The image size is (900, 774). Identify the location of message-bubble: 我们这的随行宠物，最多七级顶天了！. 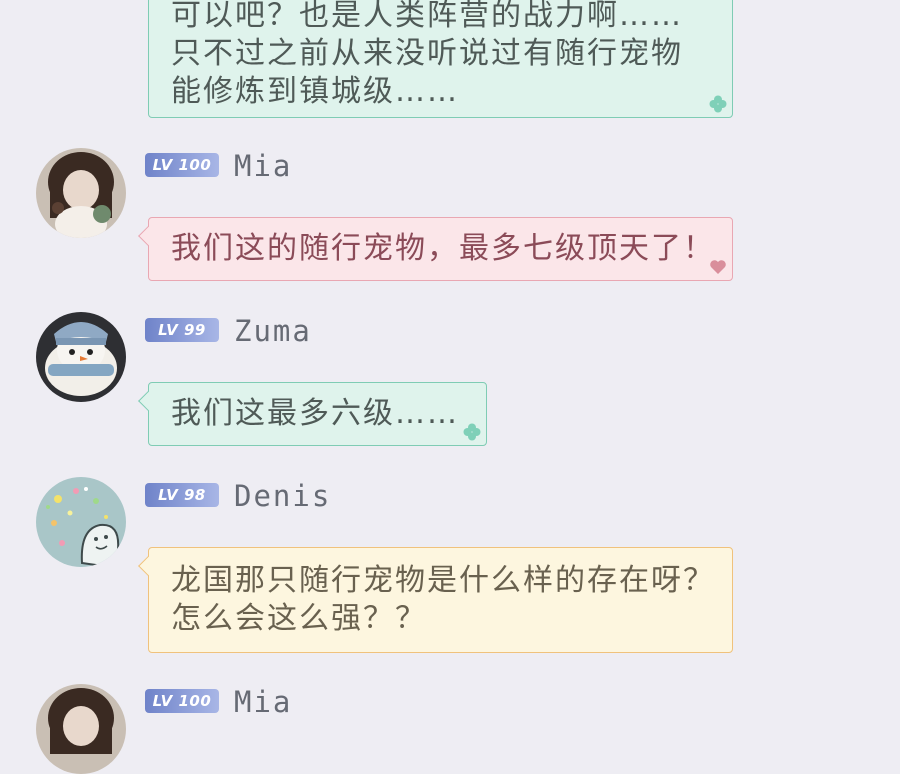
(435, 249).